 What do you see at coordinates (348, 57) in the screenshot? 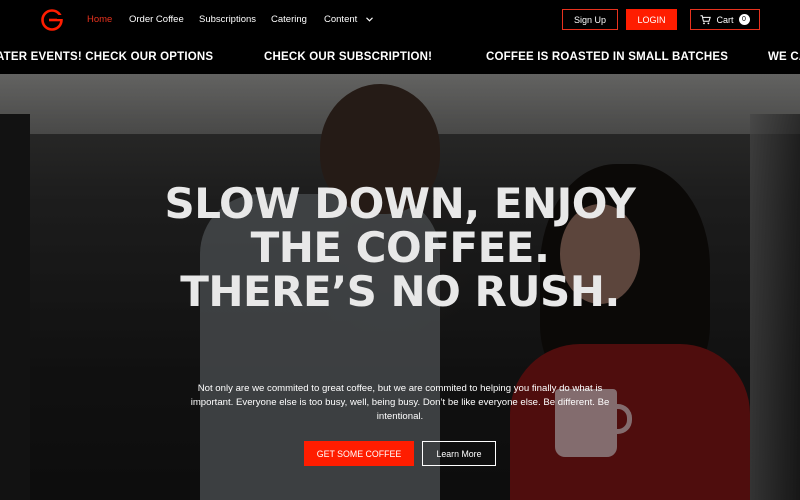
I see `ticker-item: CHECK OUR SUBSCRIPTION!` at bounding box center [348, 57].